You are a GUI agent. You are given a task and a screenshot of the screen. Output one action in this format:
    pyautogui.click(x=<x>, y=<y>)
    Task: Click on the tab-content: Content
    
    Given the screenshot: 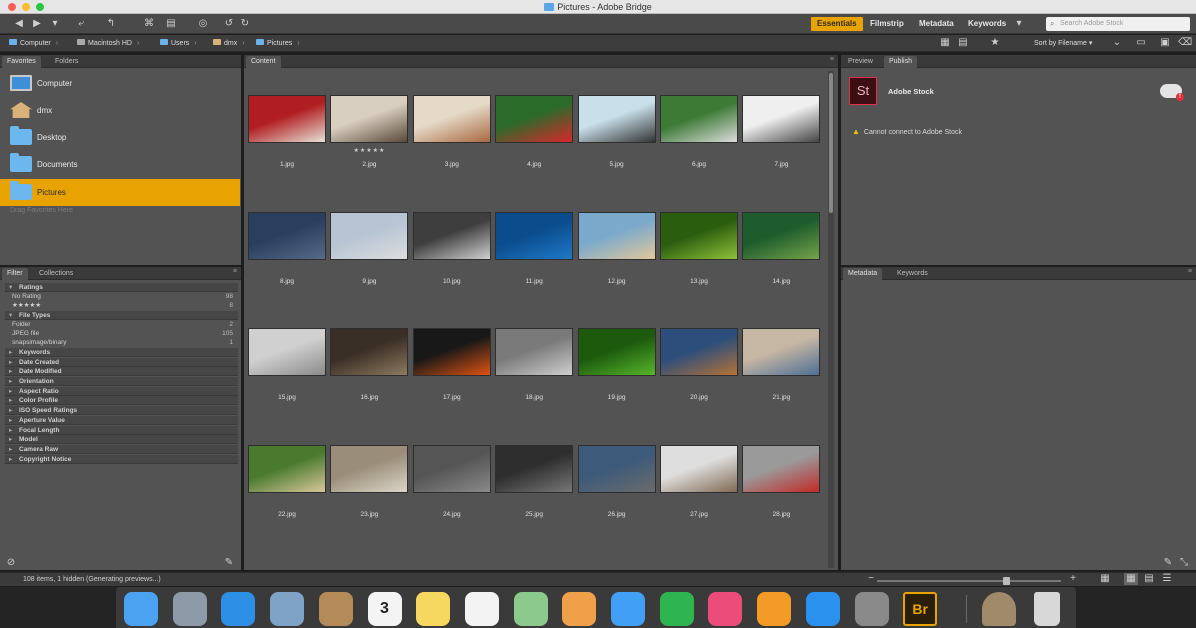 What is the action you would take?
    pyautogui.click(x=263, y=62)
    